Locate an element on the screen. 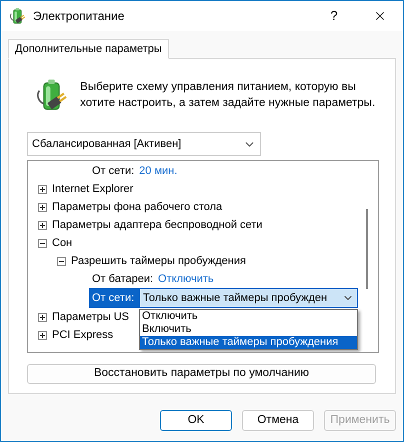  tab: Дополнительные параметры is located at coordinates (88, 49).